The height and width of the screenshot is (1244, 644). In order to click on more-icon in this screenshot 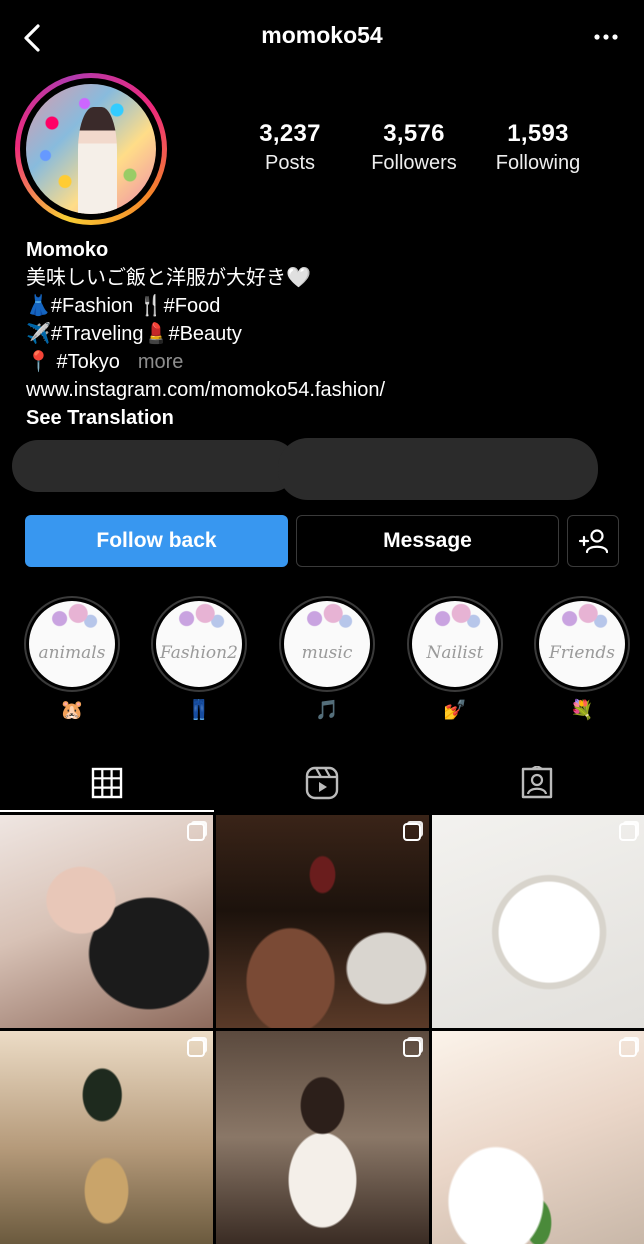, I will do `click(606, 37)`.